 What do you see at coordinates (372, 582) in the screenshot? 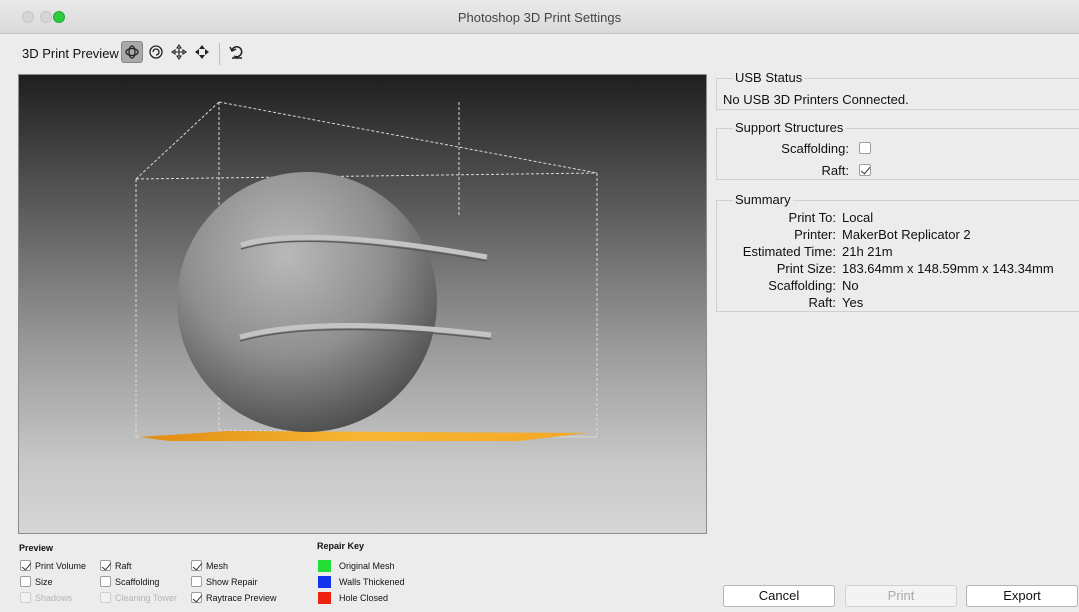
I see `repair-key-label: Walls Thickened` at bounding box center [372, 582].